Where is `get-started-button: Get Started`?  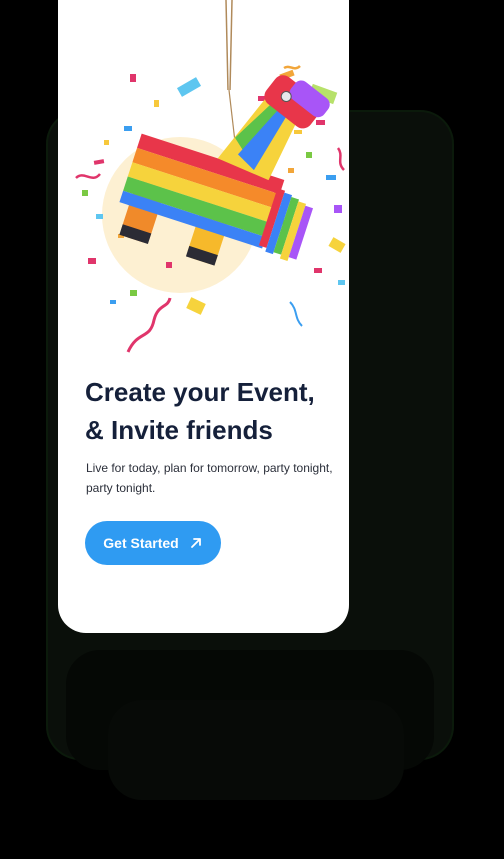 get-started-button: Get Started is located at coordinates (153, 543).